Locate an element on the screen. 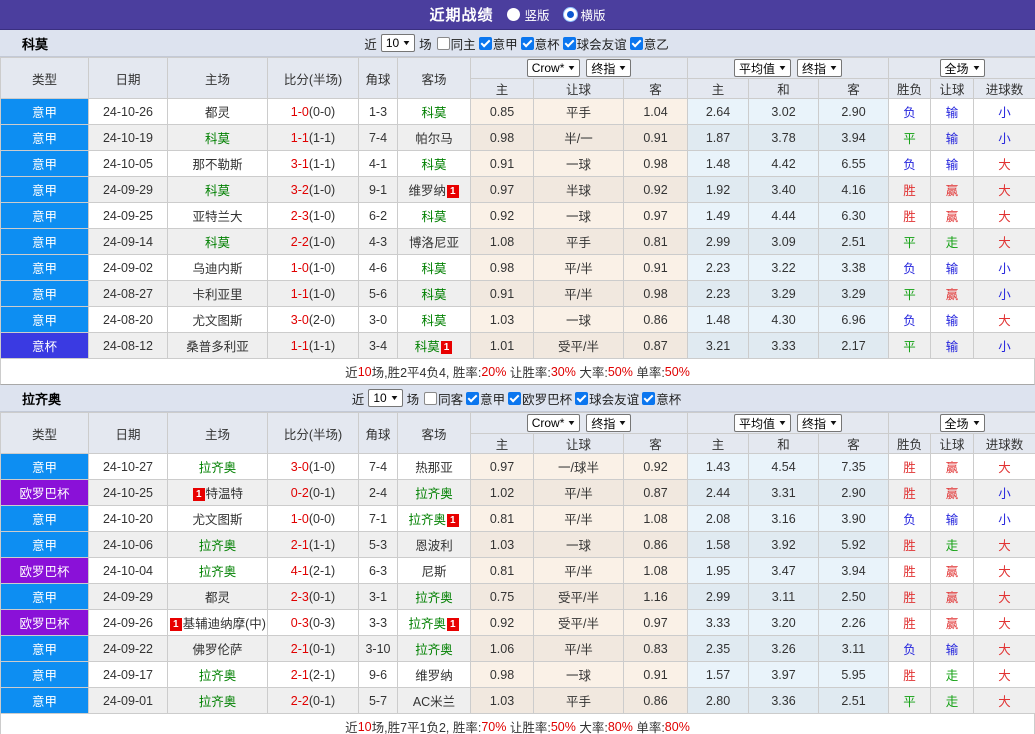 Image resolution: width=1035 pixels, height=734 pixels. handicap-away-odds: 1.08 is located at coordinates (655, 518).